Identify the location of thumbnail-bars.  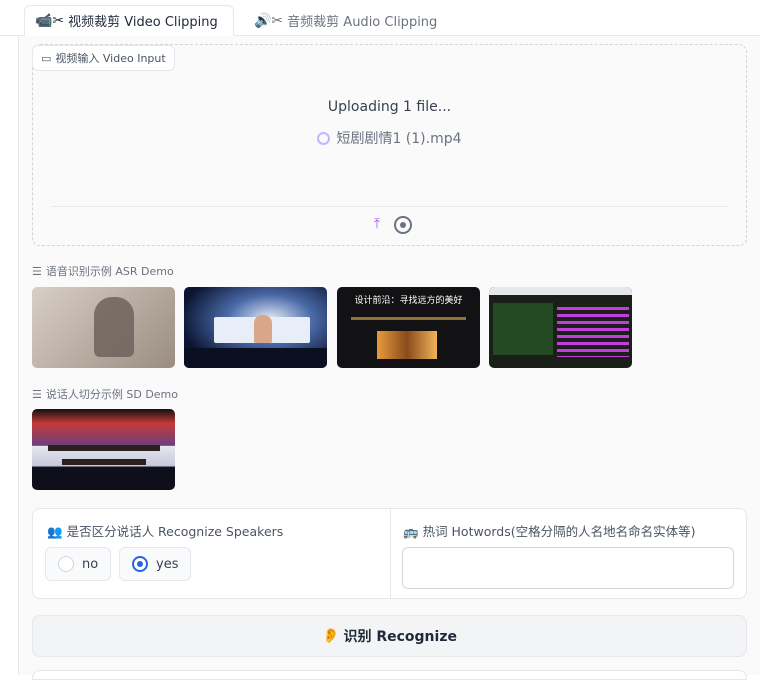
(593, 332).